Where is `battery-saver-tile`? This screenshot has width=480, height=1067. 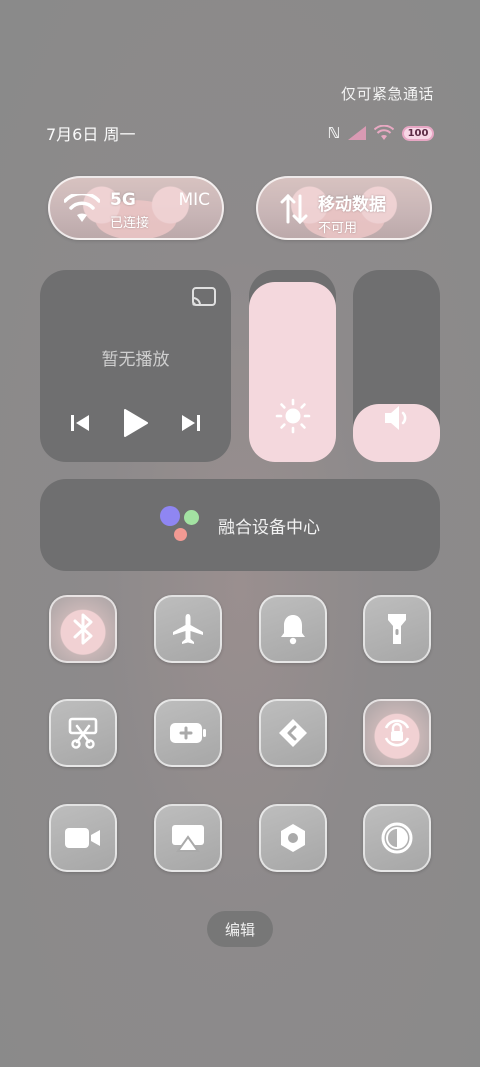
battery-saver-tile is located at coordinates (188, 733).